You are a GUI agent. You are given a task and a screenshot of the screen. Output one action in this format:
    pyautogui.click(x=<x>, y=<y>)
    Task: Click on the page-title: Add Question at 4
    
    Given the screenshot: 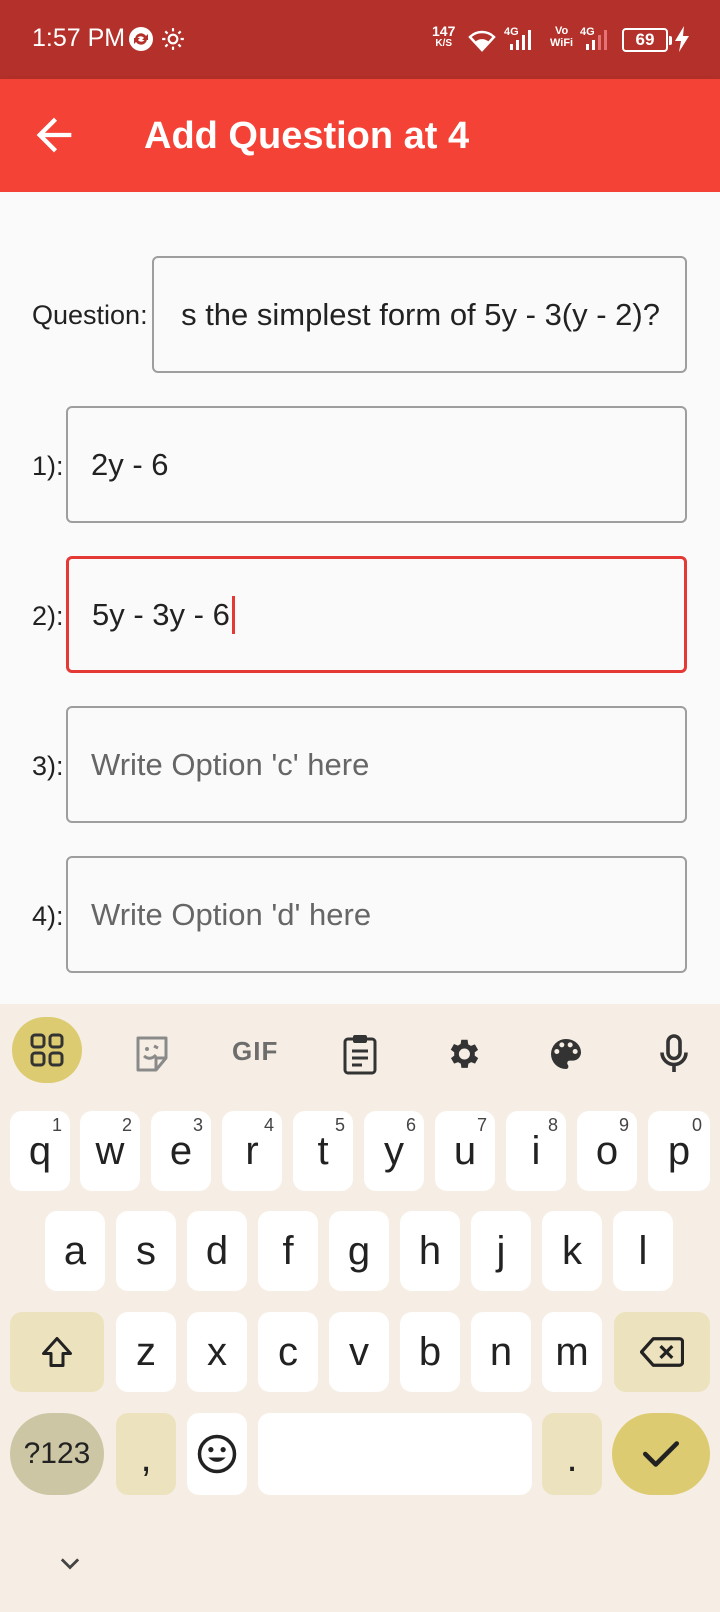 What is the action you would take?
    pyautogui.click(x=307, y=136)
    